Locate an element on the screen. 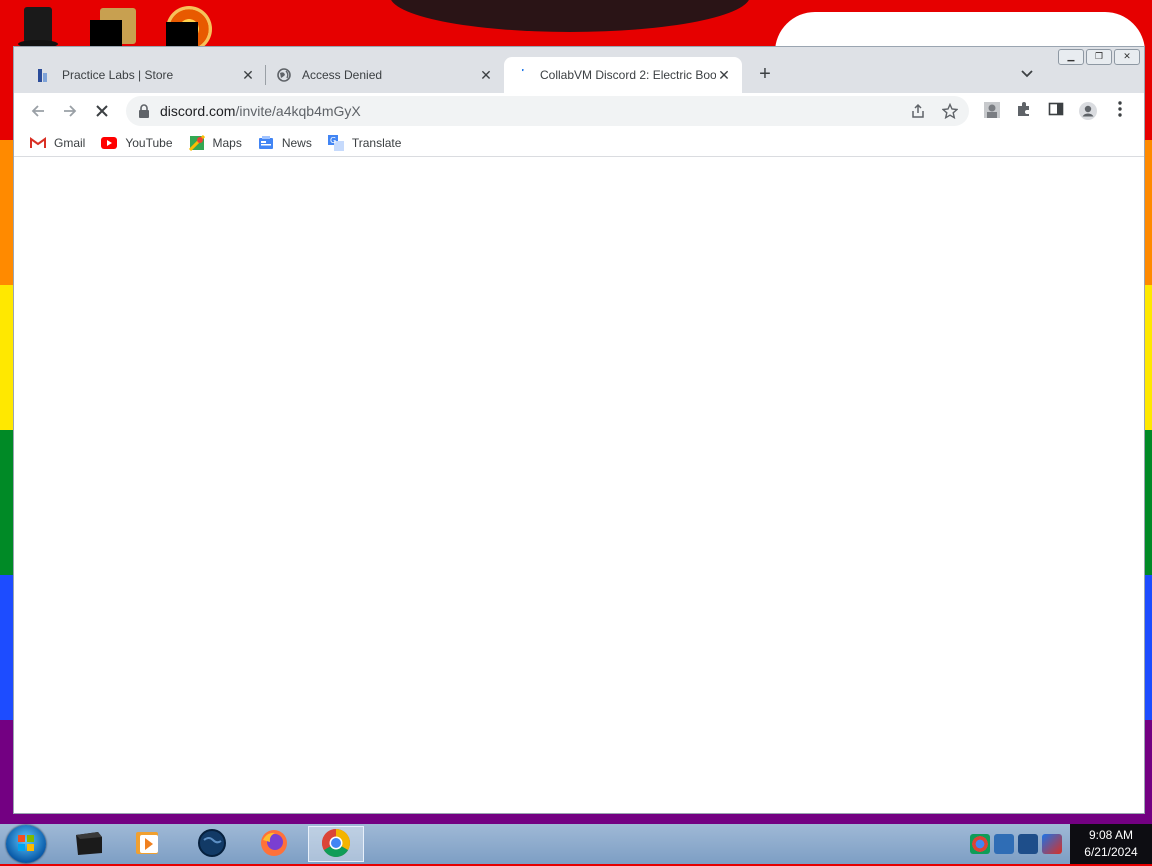 The width and height of the screenshot is (1152, 866). taskbar-app-terminal is located at coordinates (88, 844).